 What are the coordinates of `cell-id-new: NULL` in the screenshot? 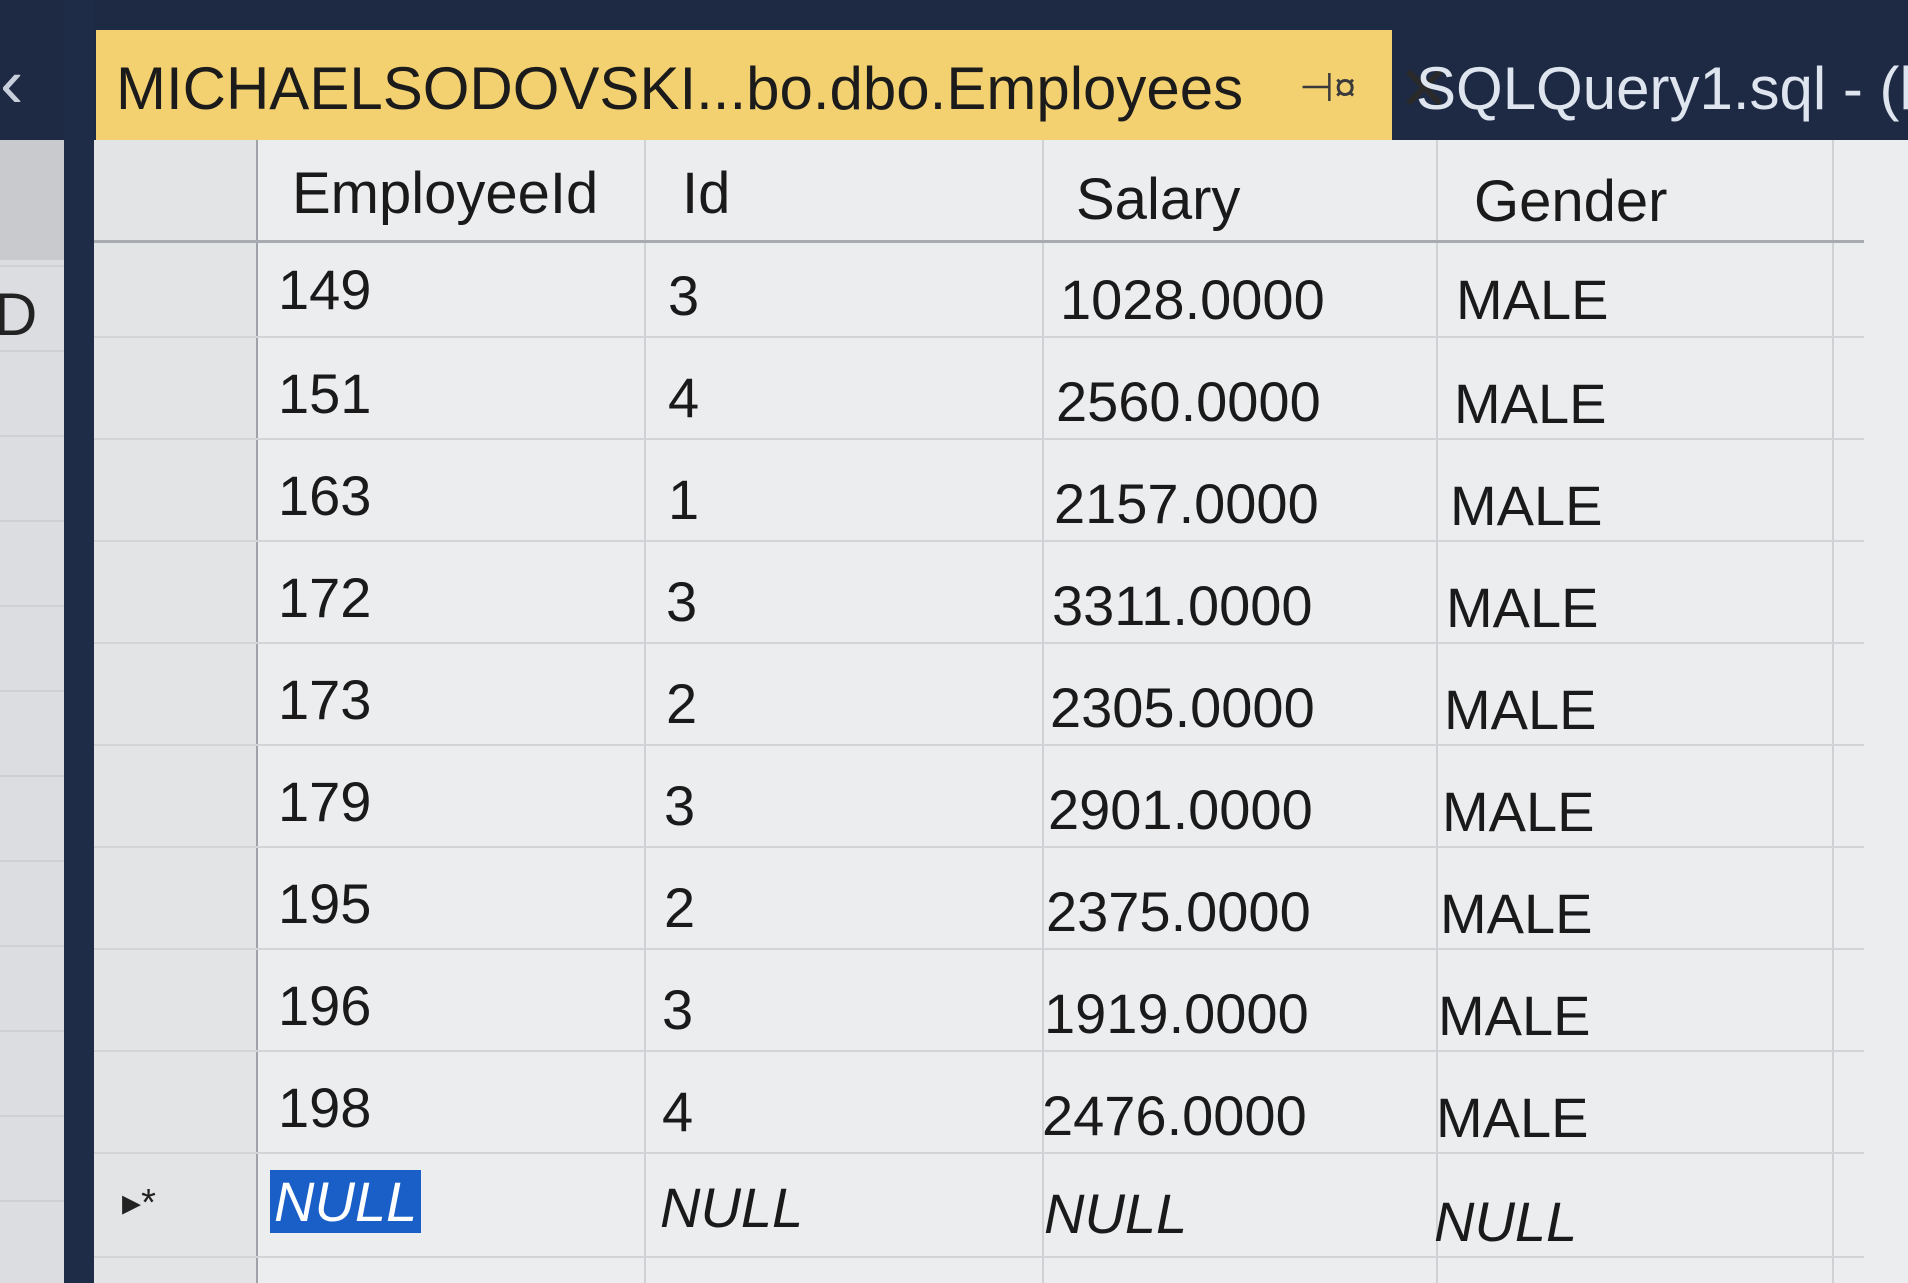 It's located at (731, 1208).